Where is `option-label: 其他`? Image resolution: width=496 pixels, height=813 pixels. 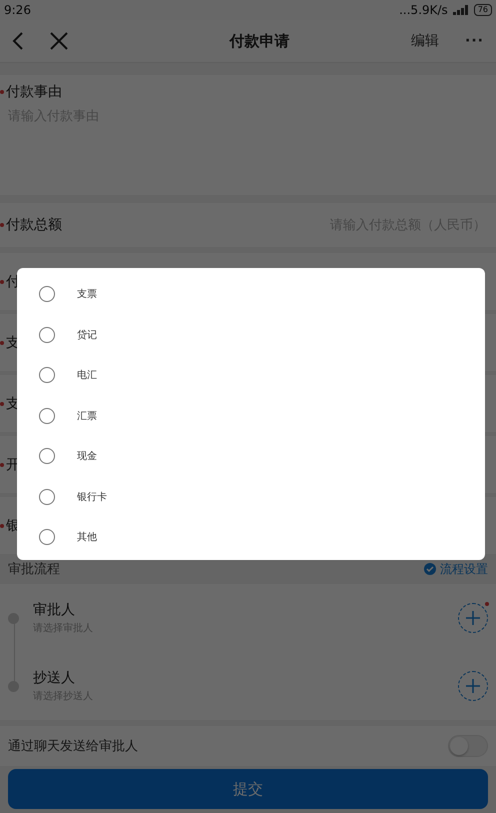
option-label: 其他 is located at coordinates (87, 537).